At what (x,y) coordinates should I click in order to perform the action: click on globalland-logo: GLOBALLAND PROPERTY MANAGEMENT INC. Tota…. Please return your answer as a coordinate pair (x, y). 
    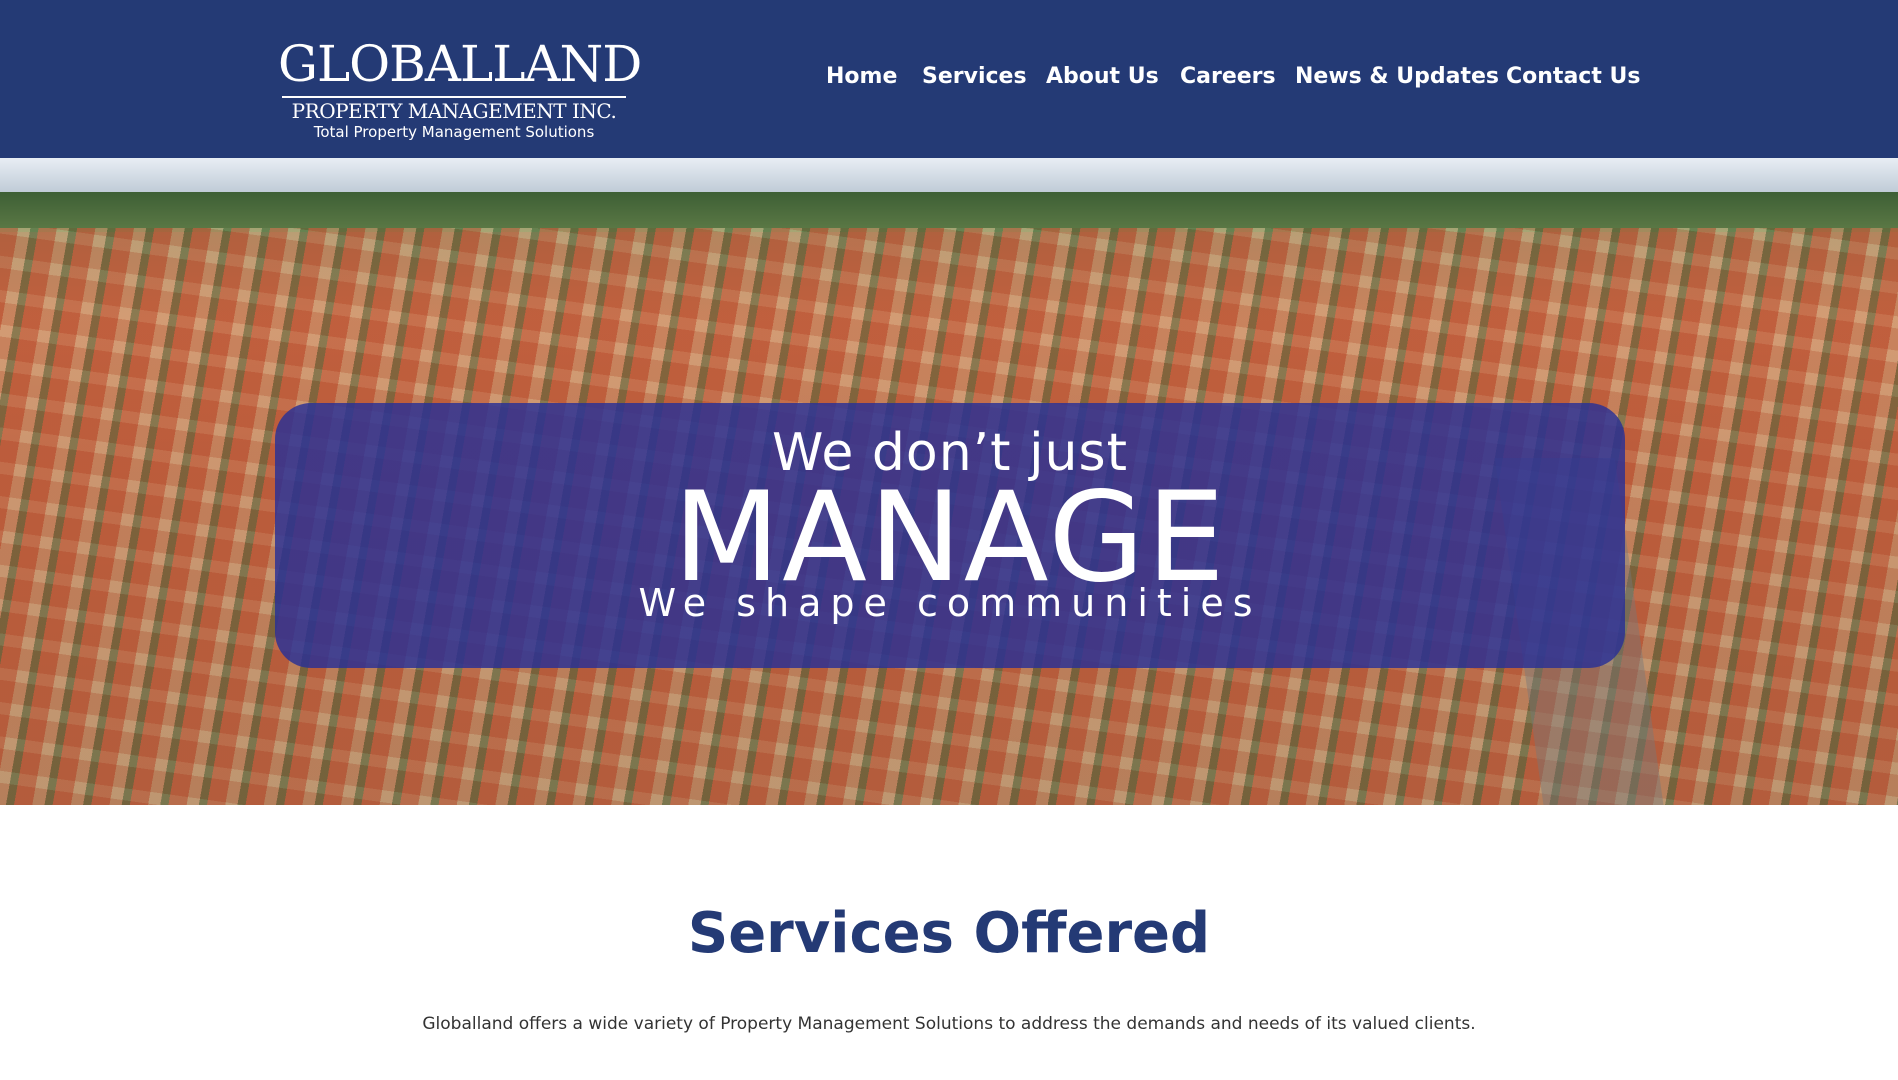
    Looking at the image, I should click on (460, 80).